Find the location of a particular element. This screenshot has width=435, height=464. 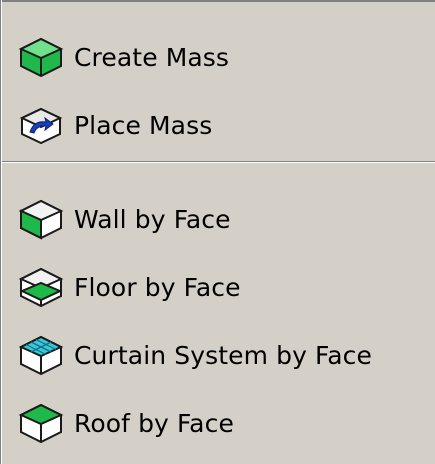

menu-item-wall-by-face: Wall by Face is located at coordinates (123, 219).